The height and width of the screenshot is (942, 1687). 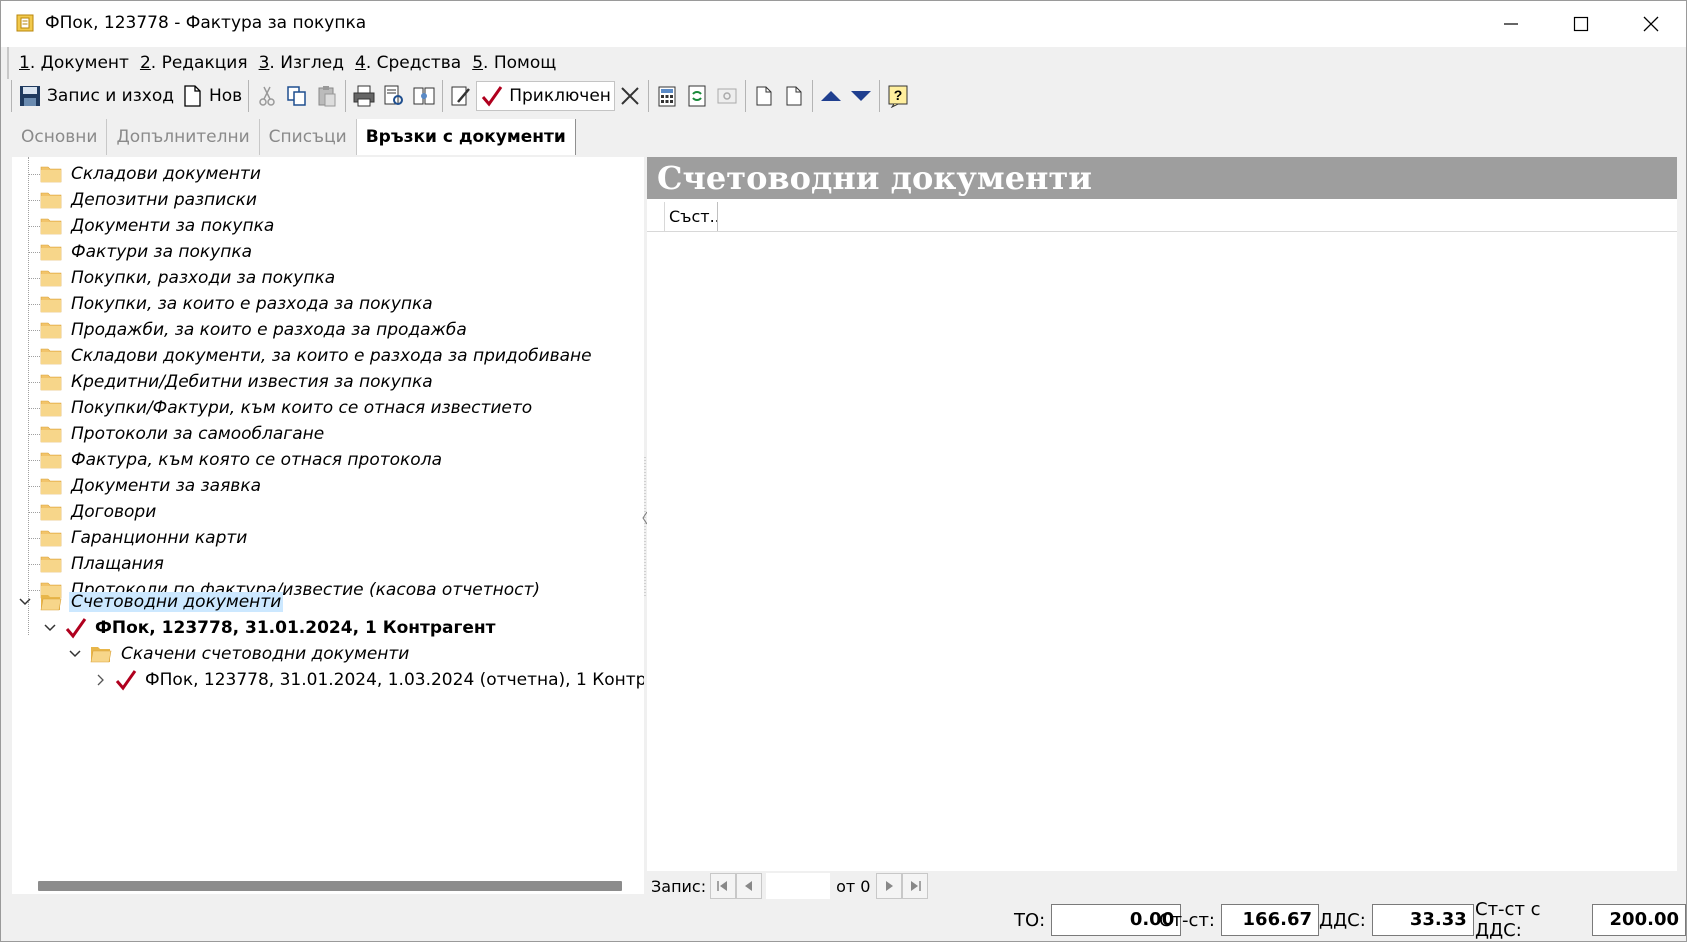 I want to click on prev-record-button, so click(x=749, y=886).